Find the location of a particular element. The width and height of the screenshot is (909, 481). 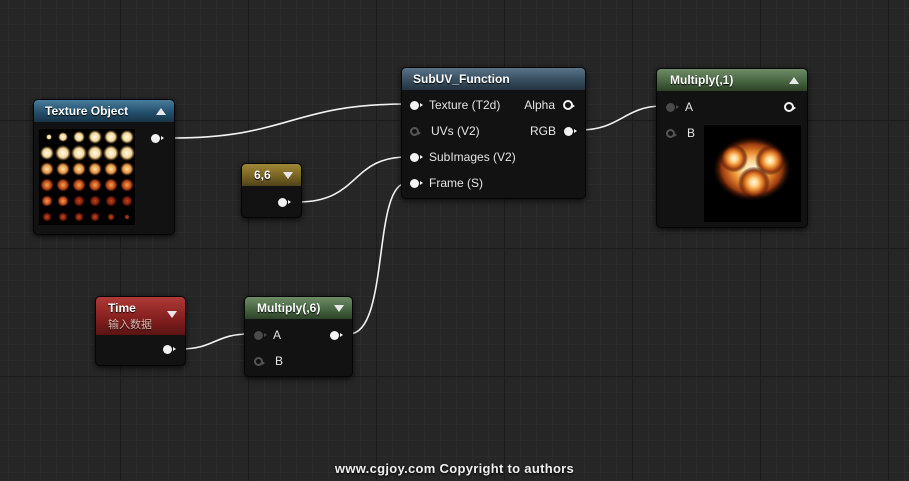

multiply-output-input-a: A is located at coordinates (679, 107).